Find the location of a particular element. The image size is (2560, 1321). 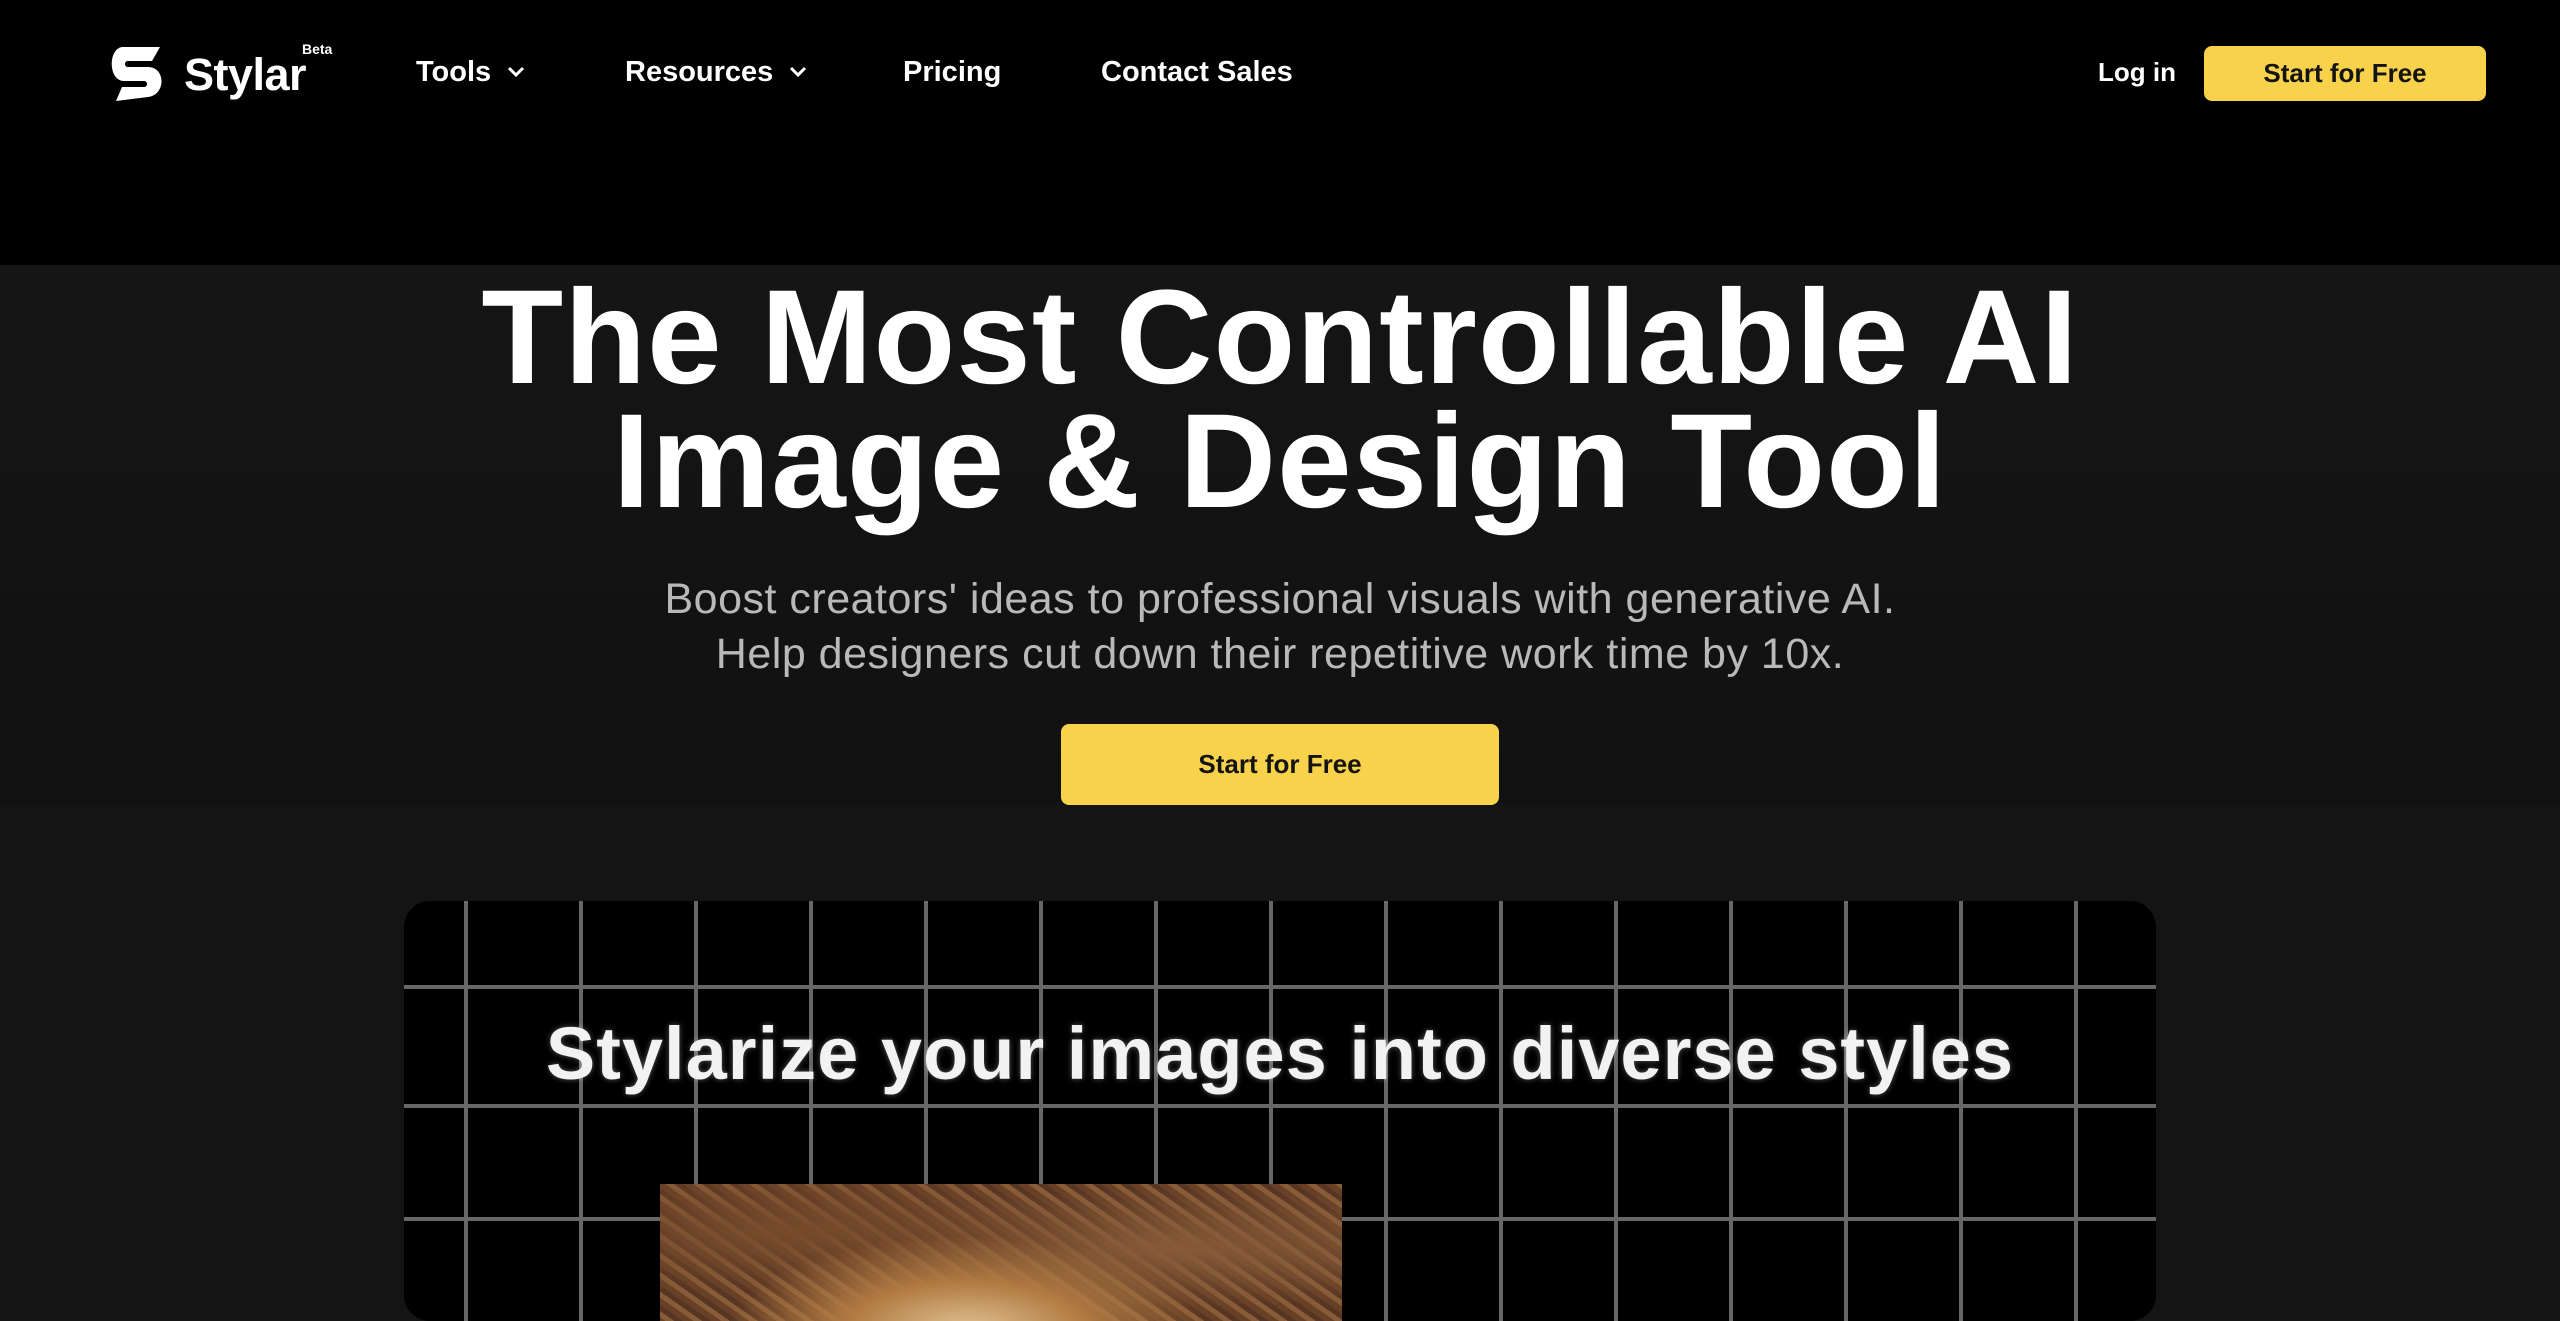

sample-image is located at coordinates (1001, 1252).